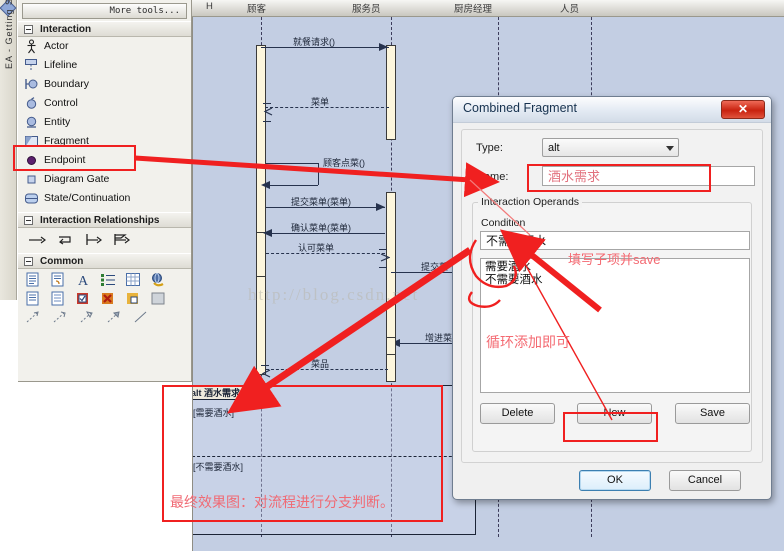 This screenshot has height=551, width=784. Describe the element at coordinates (439, 338) in the screenshot. I see `message-label-7: 增进菜` at that location.